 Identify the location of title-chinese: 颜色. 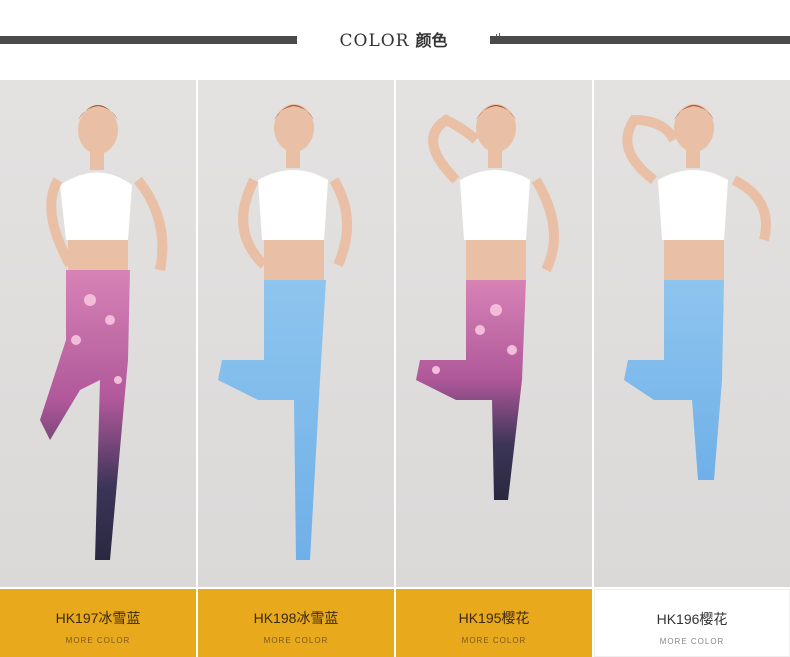
(431, 40).